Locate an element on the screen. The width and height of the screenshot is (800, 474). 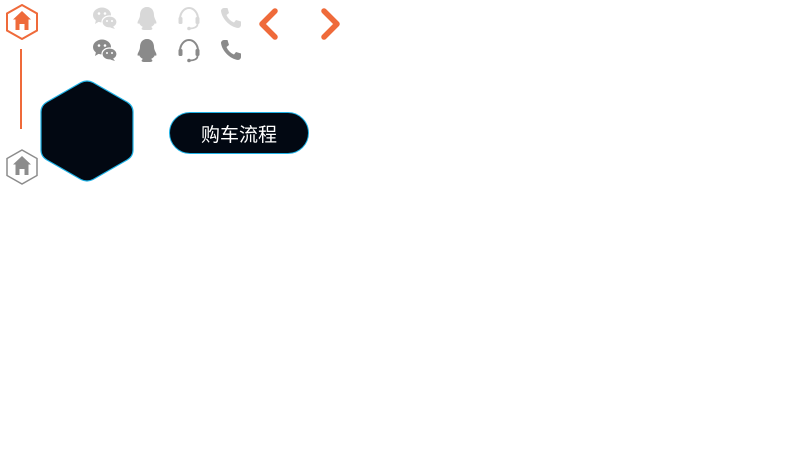
phone-icon is located at coordinates (231, 50).